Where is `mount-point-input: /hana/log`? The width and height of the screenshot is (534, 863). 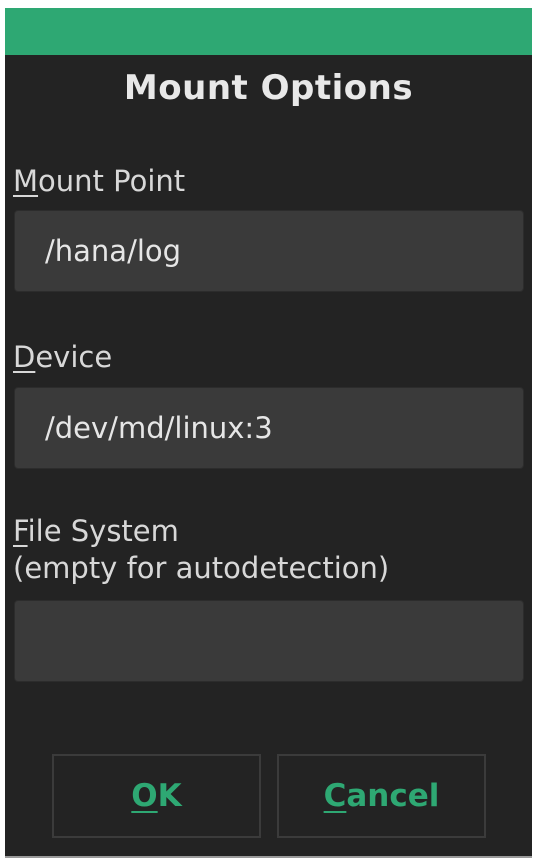
mount-point-input: /hana/log is located at coordinates (269, 251).